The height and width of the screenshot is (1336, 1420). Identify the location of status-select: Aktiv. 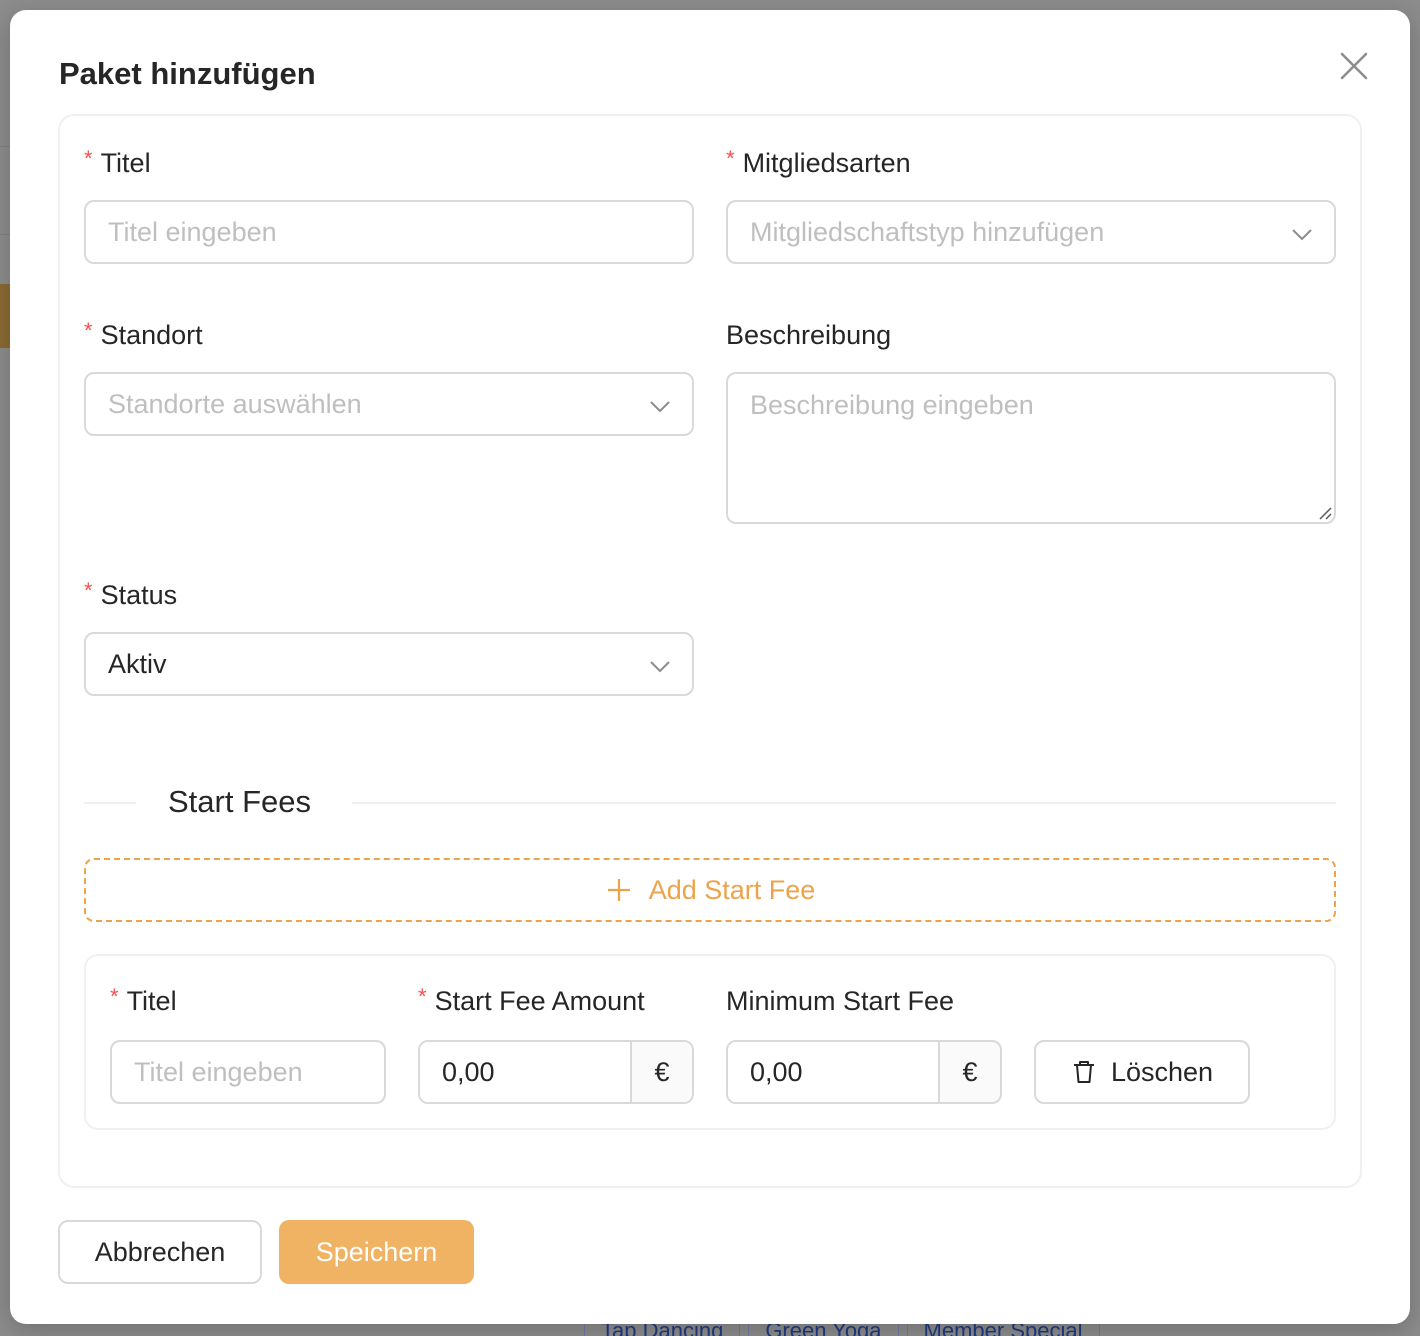
(389, 664).